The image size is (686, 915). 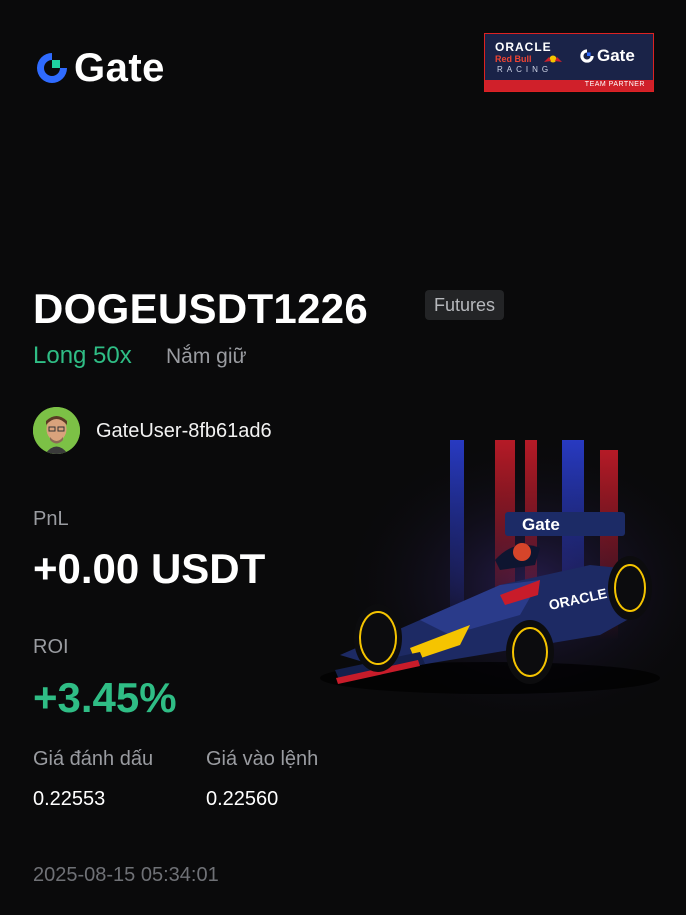 I want to click on position-direction: Long 50x, so click(x=82, y=355).